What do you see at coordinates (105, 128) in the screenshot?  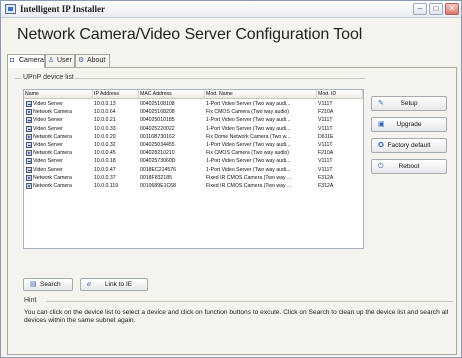 I see `cell-ip: 10.0.0.33` at bounding box center [105, 128].